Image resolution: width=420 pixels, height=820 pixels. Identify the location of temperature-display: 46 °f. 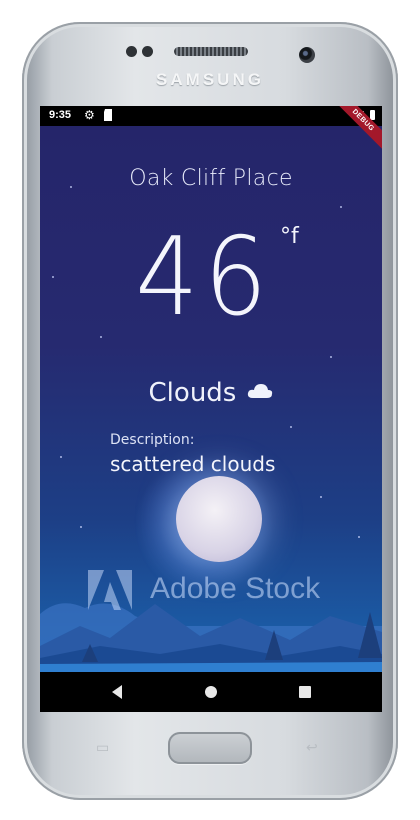
(211, 284).